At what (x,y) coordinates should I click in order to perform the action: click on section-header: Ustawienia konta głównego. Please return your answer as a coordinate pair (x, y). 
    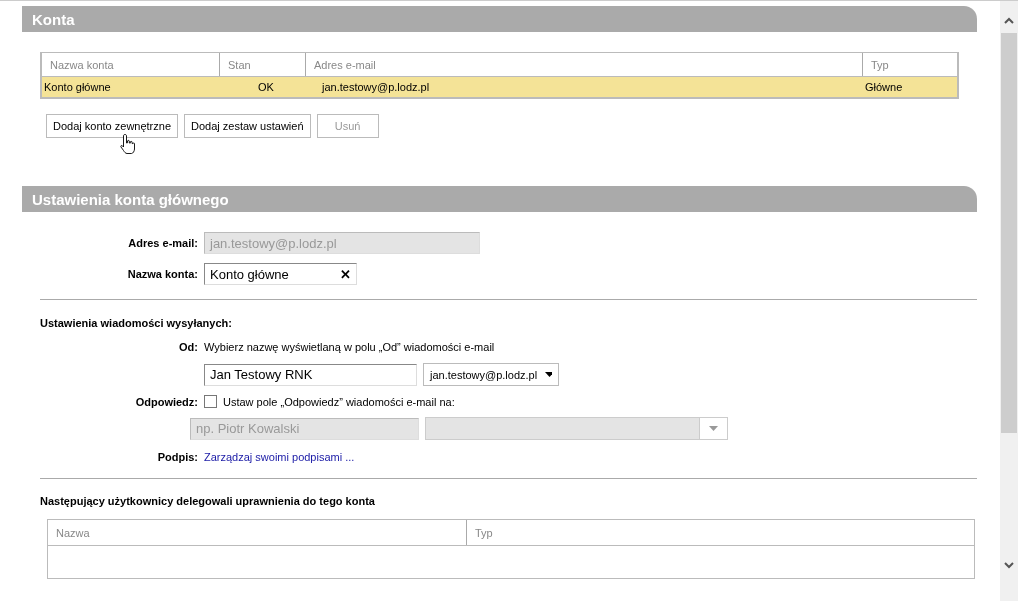
    Looking at the image, I should click on (499, 199).